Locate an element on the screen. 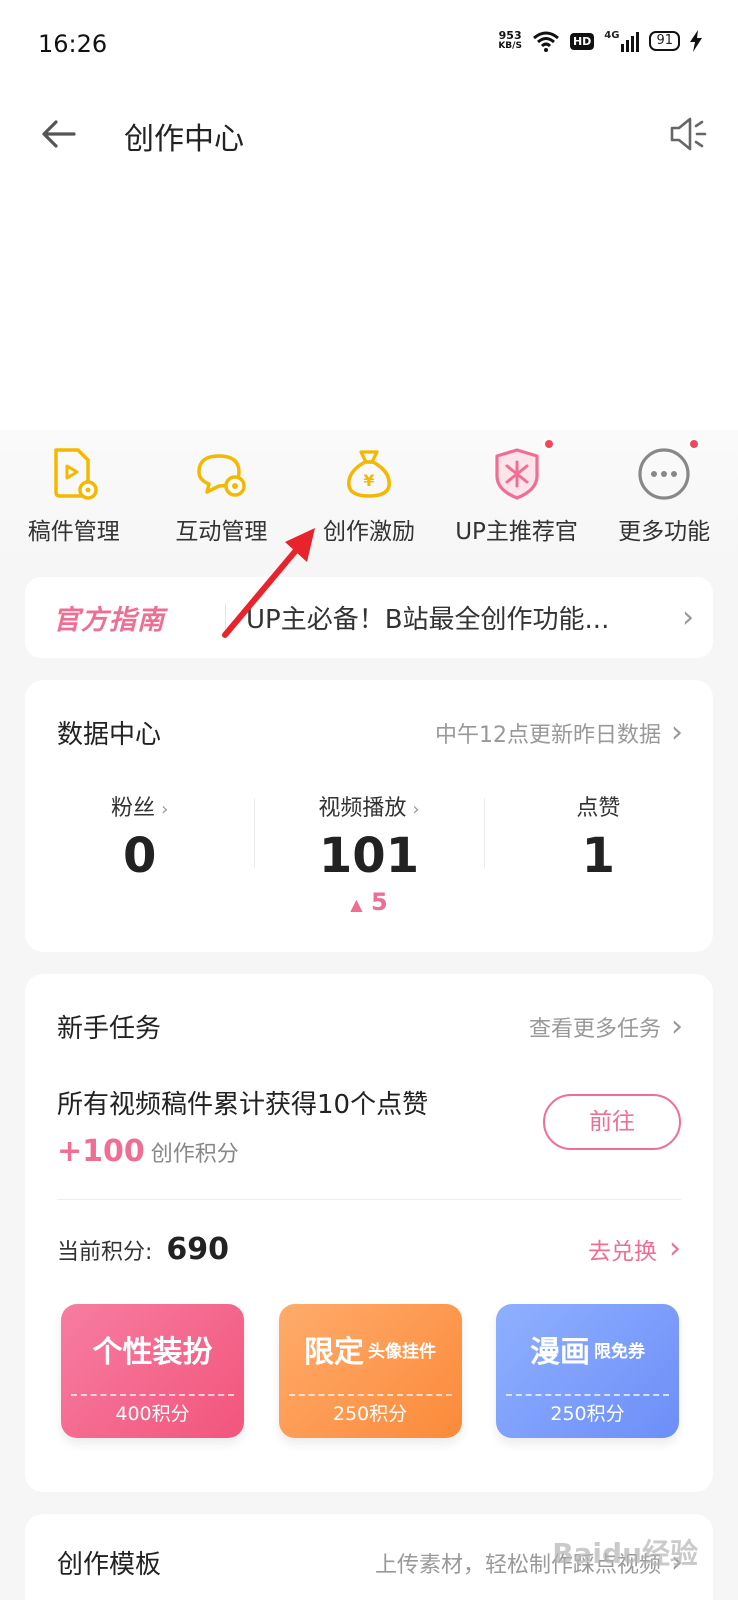 The width and height of the screenshot is (738, 1600). charging-icon is located at coordinates (696, 41).